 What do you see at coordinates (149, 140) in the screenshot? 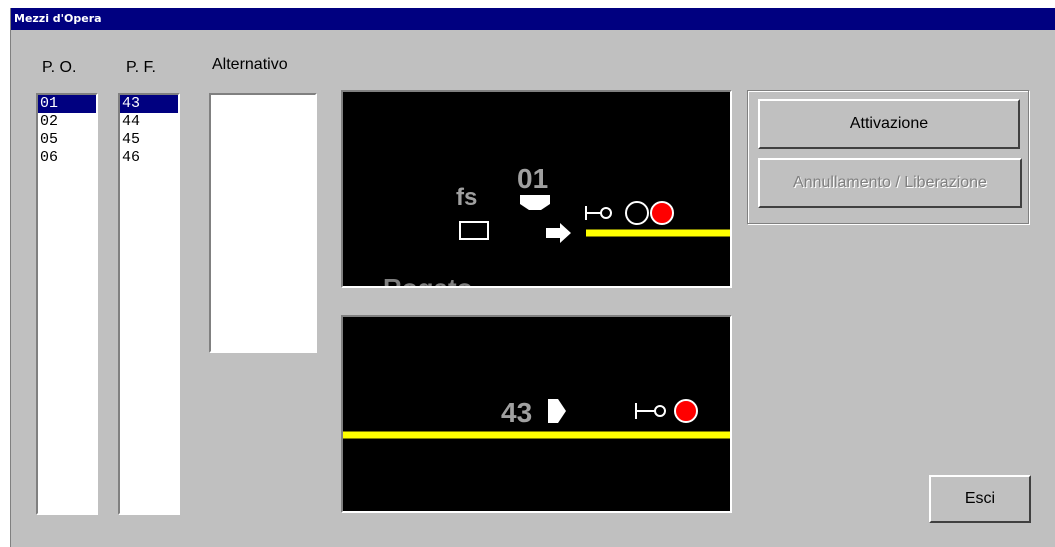
I see `pf-list-item: 45` at bounding box center [149, 140].